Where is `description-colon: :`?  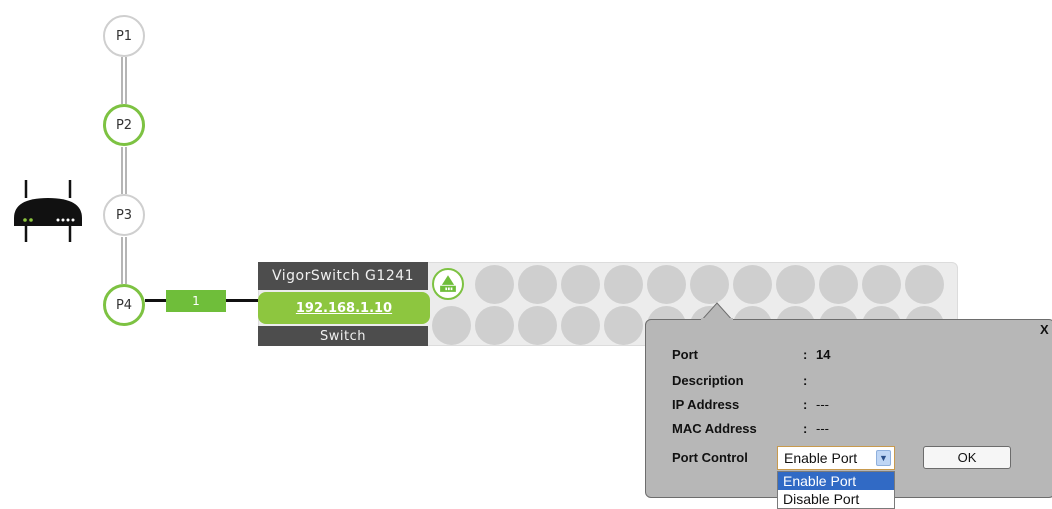
description-colon: : is located at coordinates (805, 380).